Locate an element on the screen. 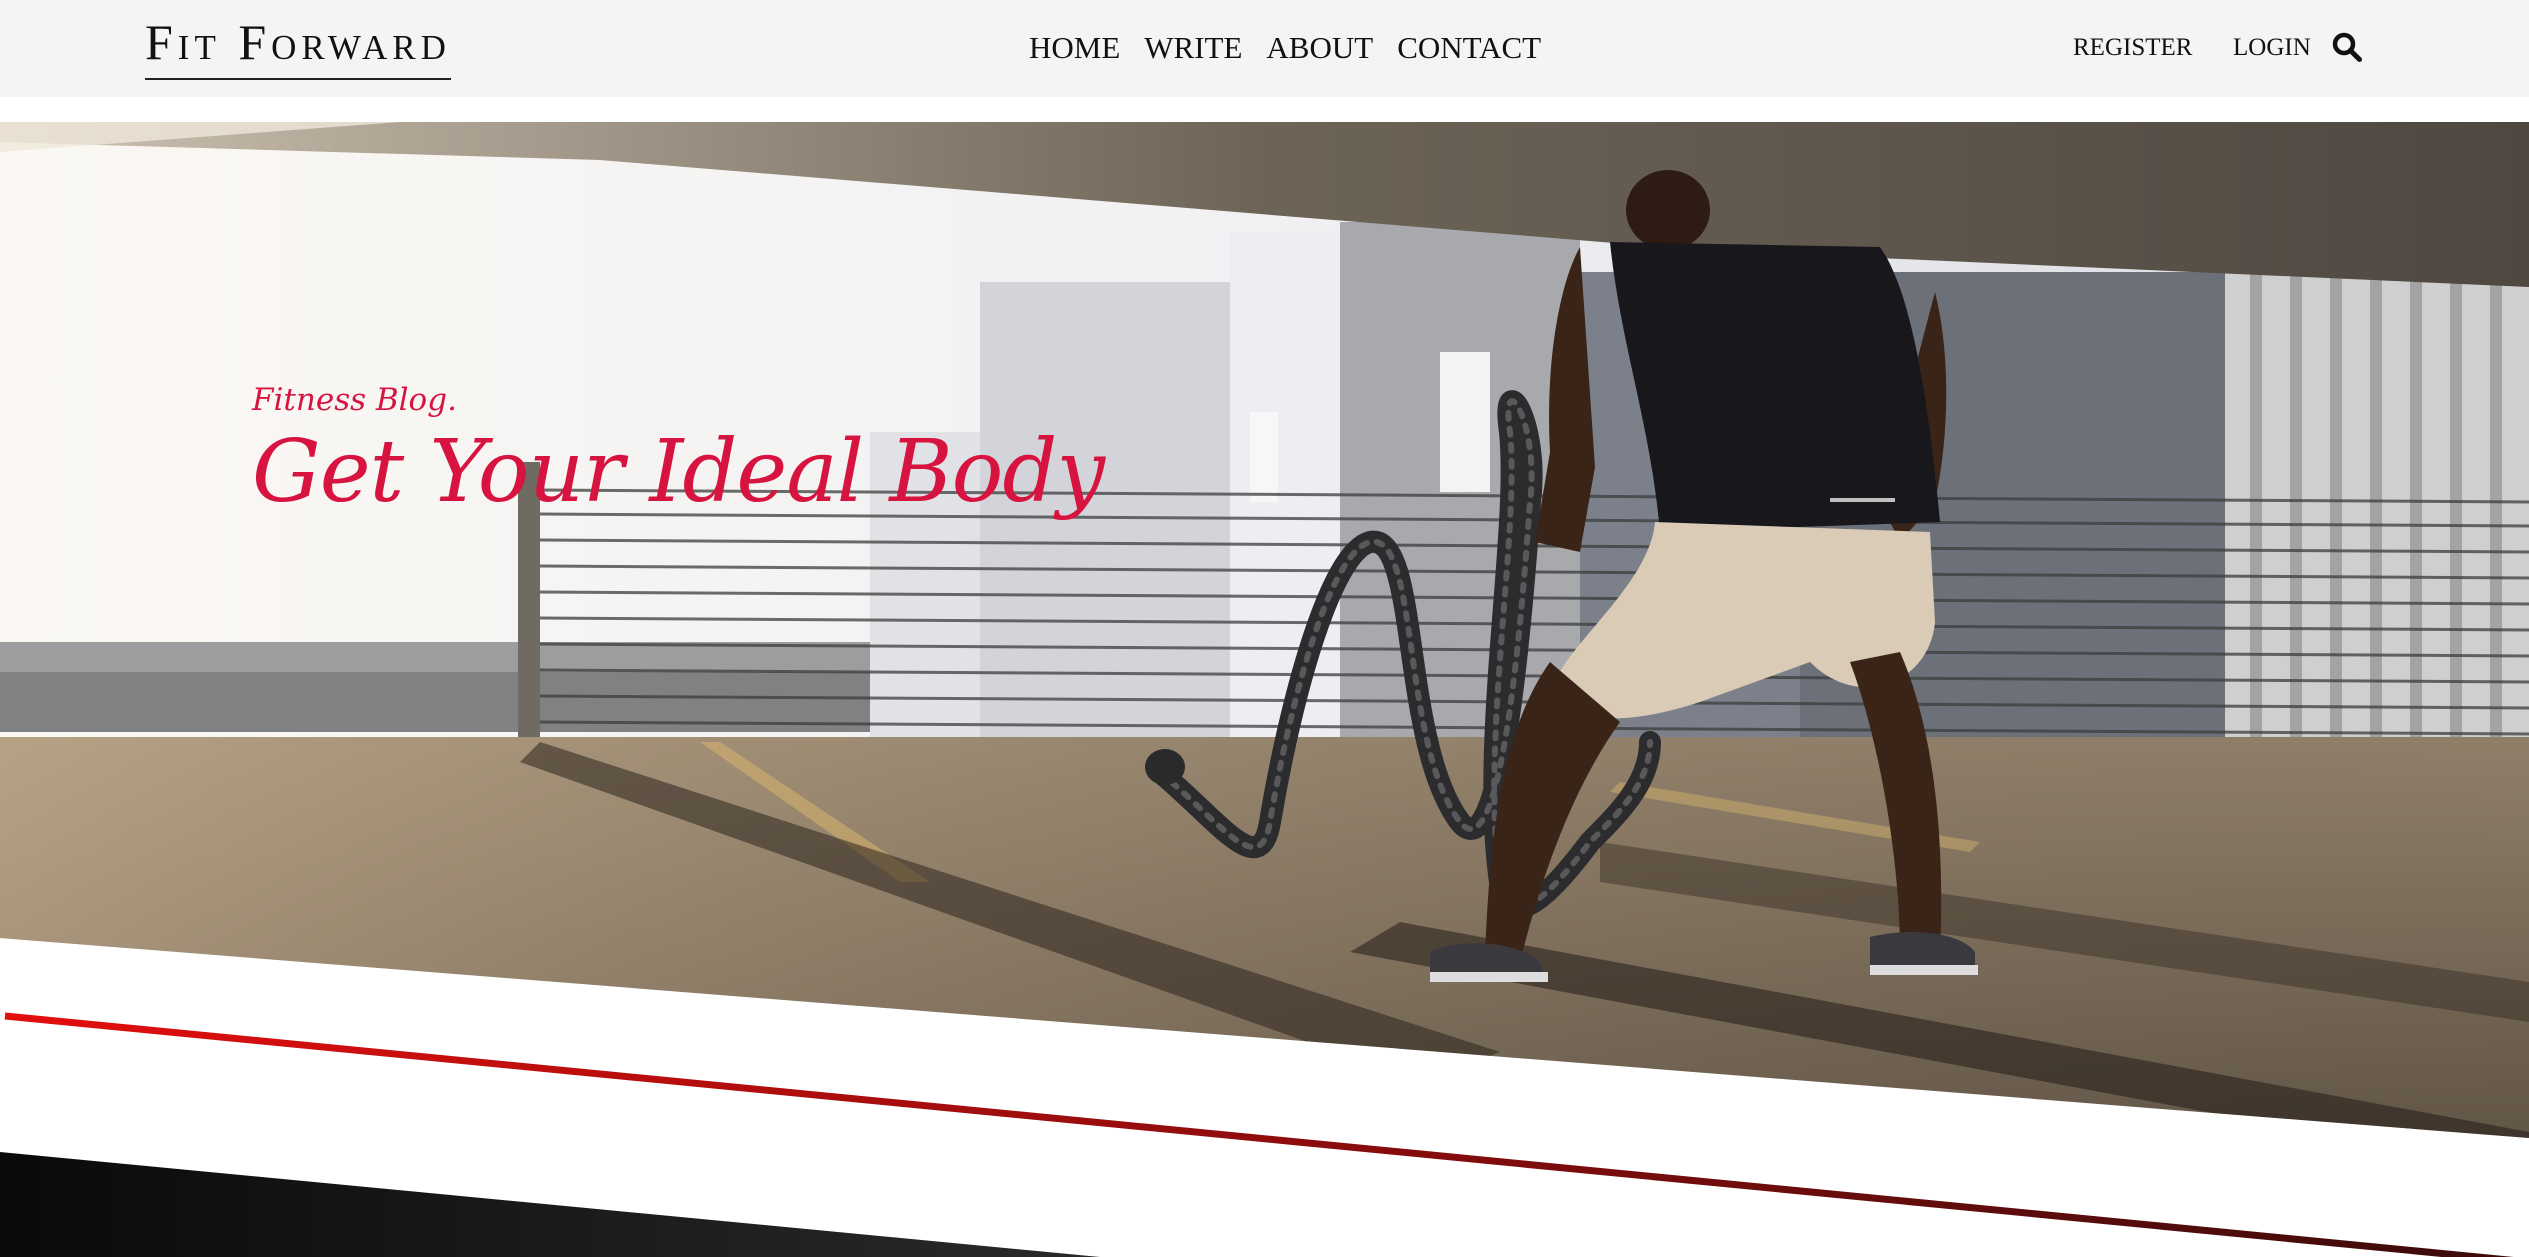 The height and width of the screenshot is (1257, 2529). search-icon is located at coordinates (2347, 47).